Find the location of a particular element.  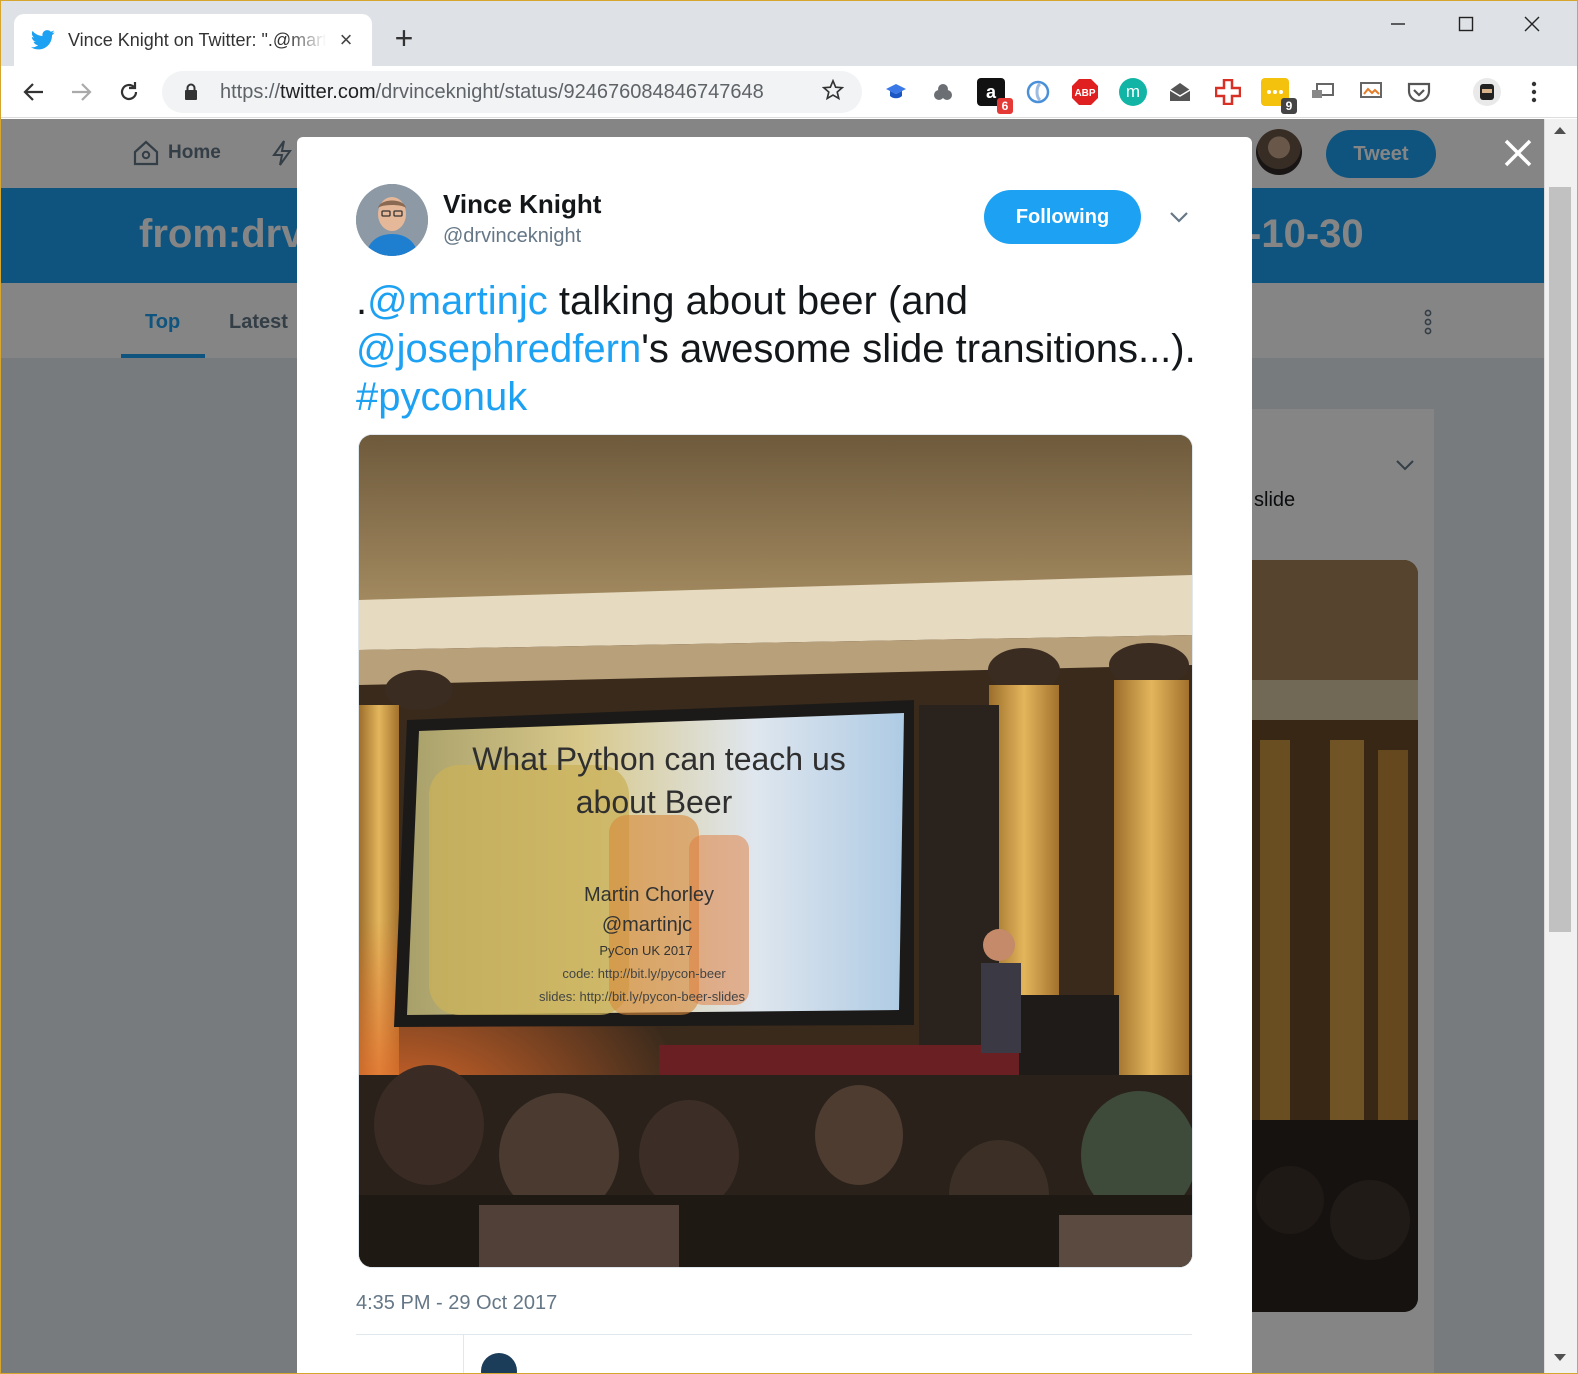

close-window-button is located at coordinates (1532, 24).